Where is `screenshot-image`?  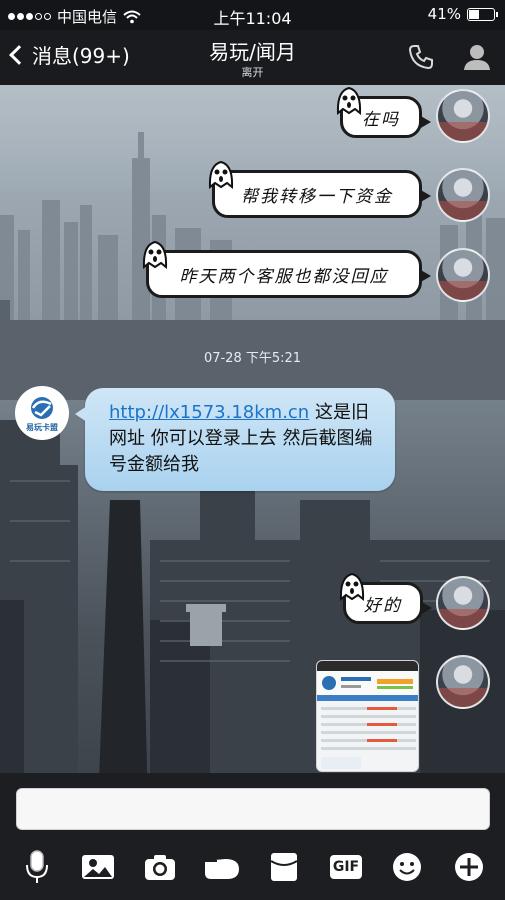
screenshot-image is located at coordinates (367, 715).